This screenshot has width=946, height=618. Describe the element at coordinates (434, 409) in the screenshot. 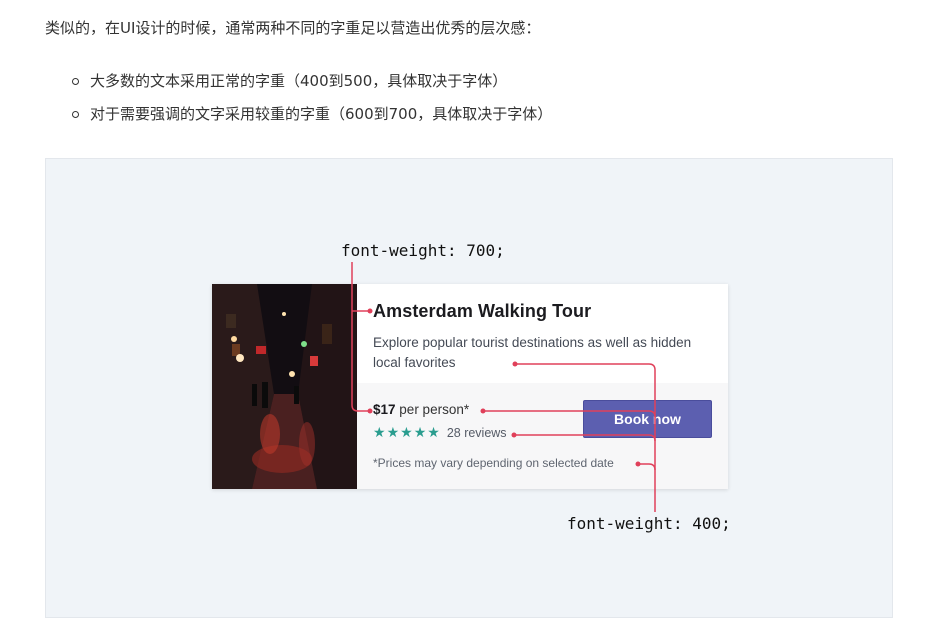

I see `price-unit: per person*` at that location.